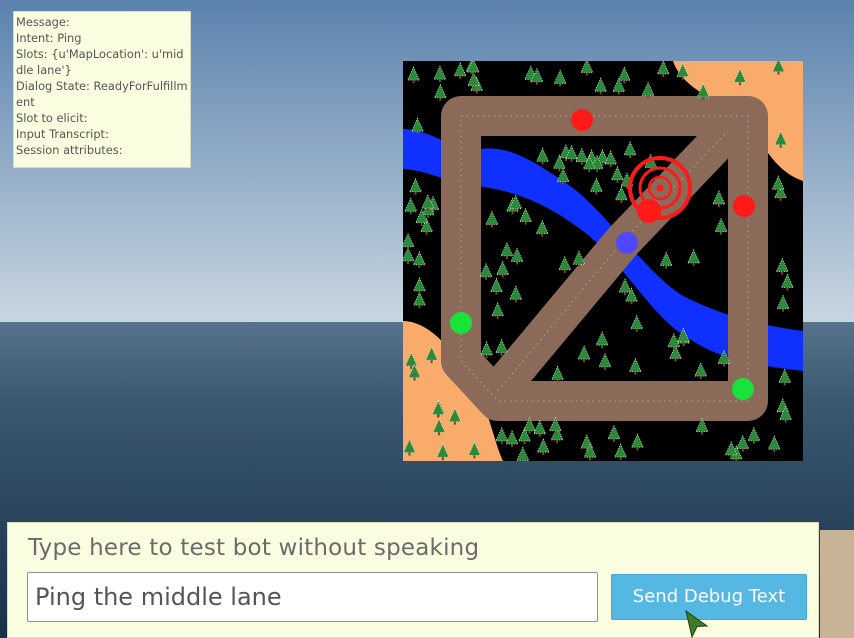 This screenshot has width=854, height=638. Describe the element at coordinates (709, 597) in the screenshot. I see `send-debug-text-button: Send Debug Text` at that location.